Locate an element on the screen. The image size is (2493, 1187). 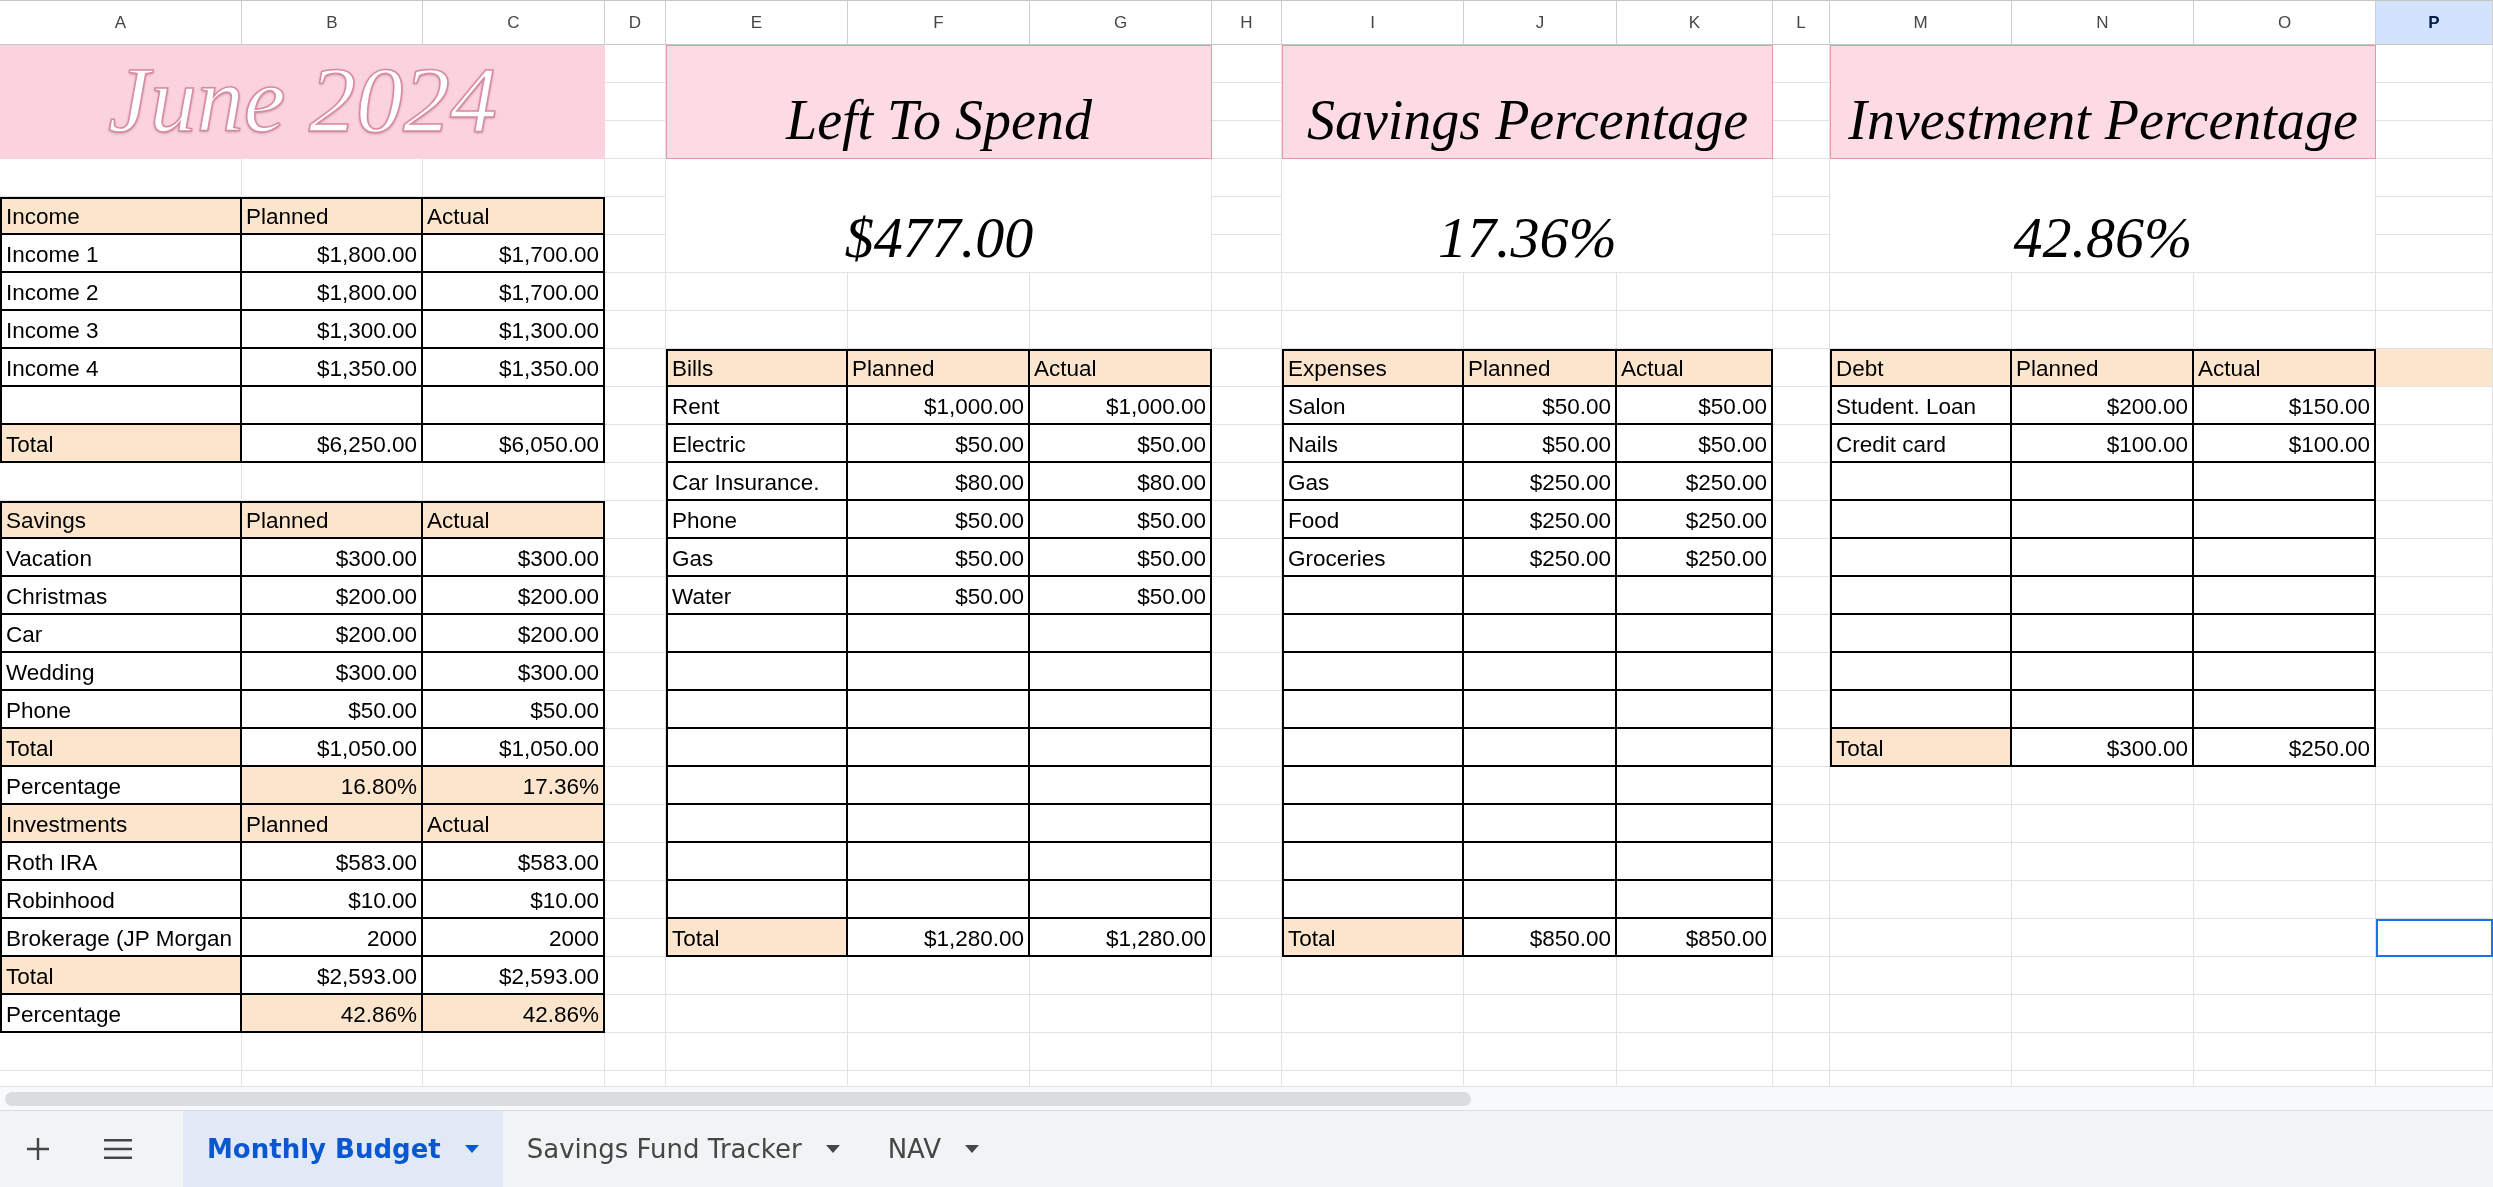
plus-icon is located at coordinates (38, 1149).